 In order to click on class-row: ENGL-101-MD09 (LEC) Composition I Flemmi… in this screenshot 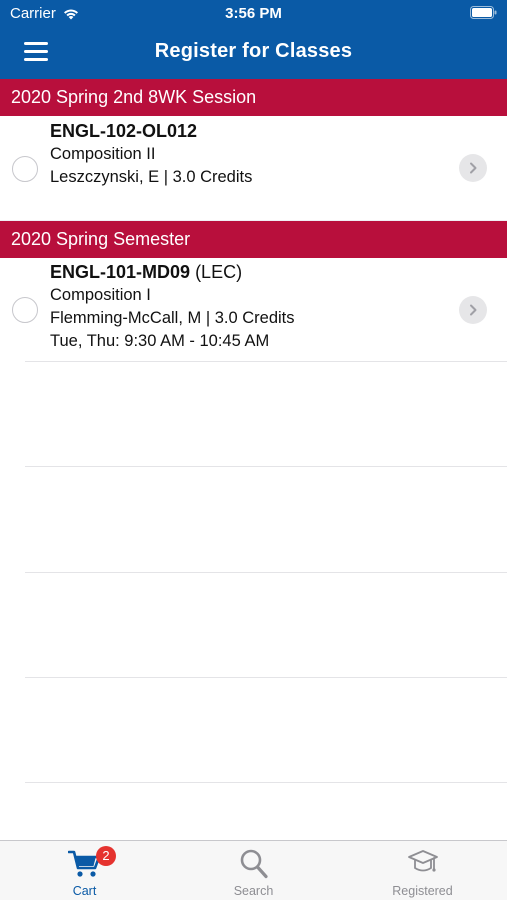, I will do `click(253, 310)`.